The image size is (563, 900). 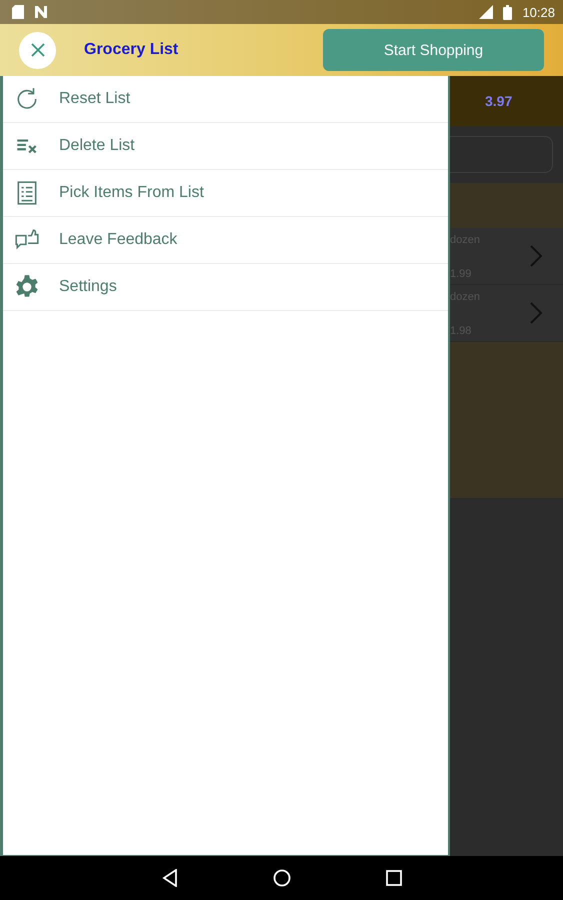 I want to click on signal-icon, so click(x=486, y=12).